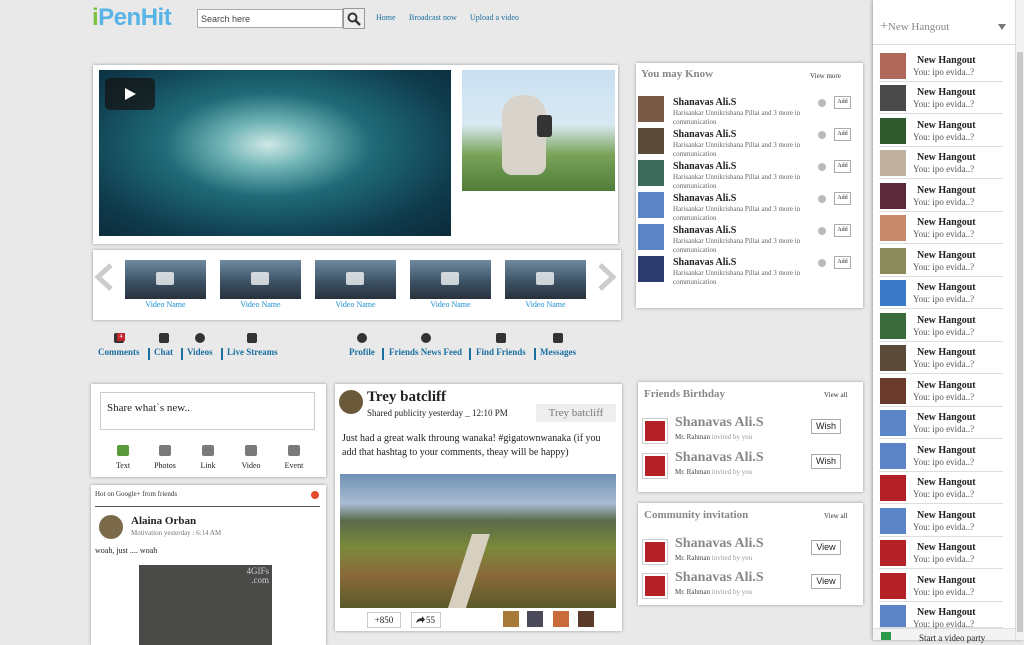 The width and height of the screenshot is (1024, 645). Describe the element at coordinates (1002, 27) in the screenshot. I see `chevron-down-icon` at that location.